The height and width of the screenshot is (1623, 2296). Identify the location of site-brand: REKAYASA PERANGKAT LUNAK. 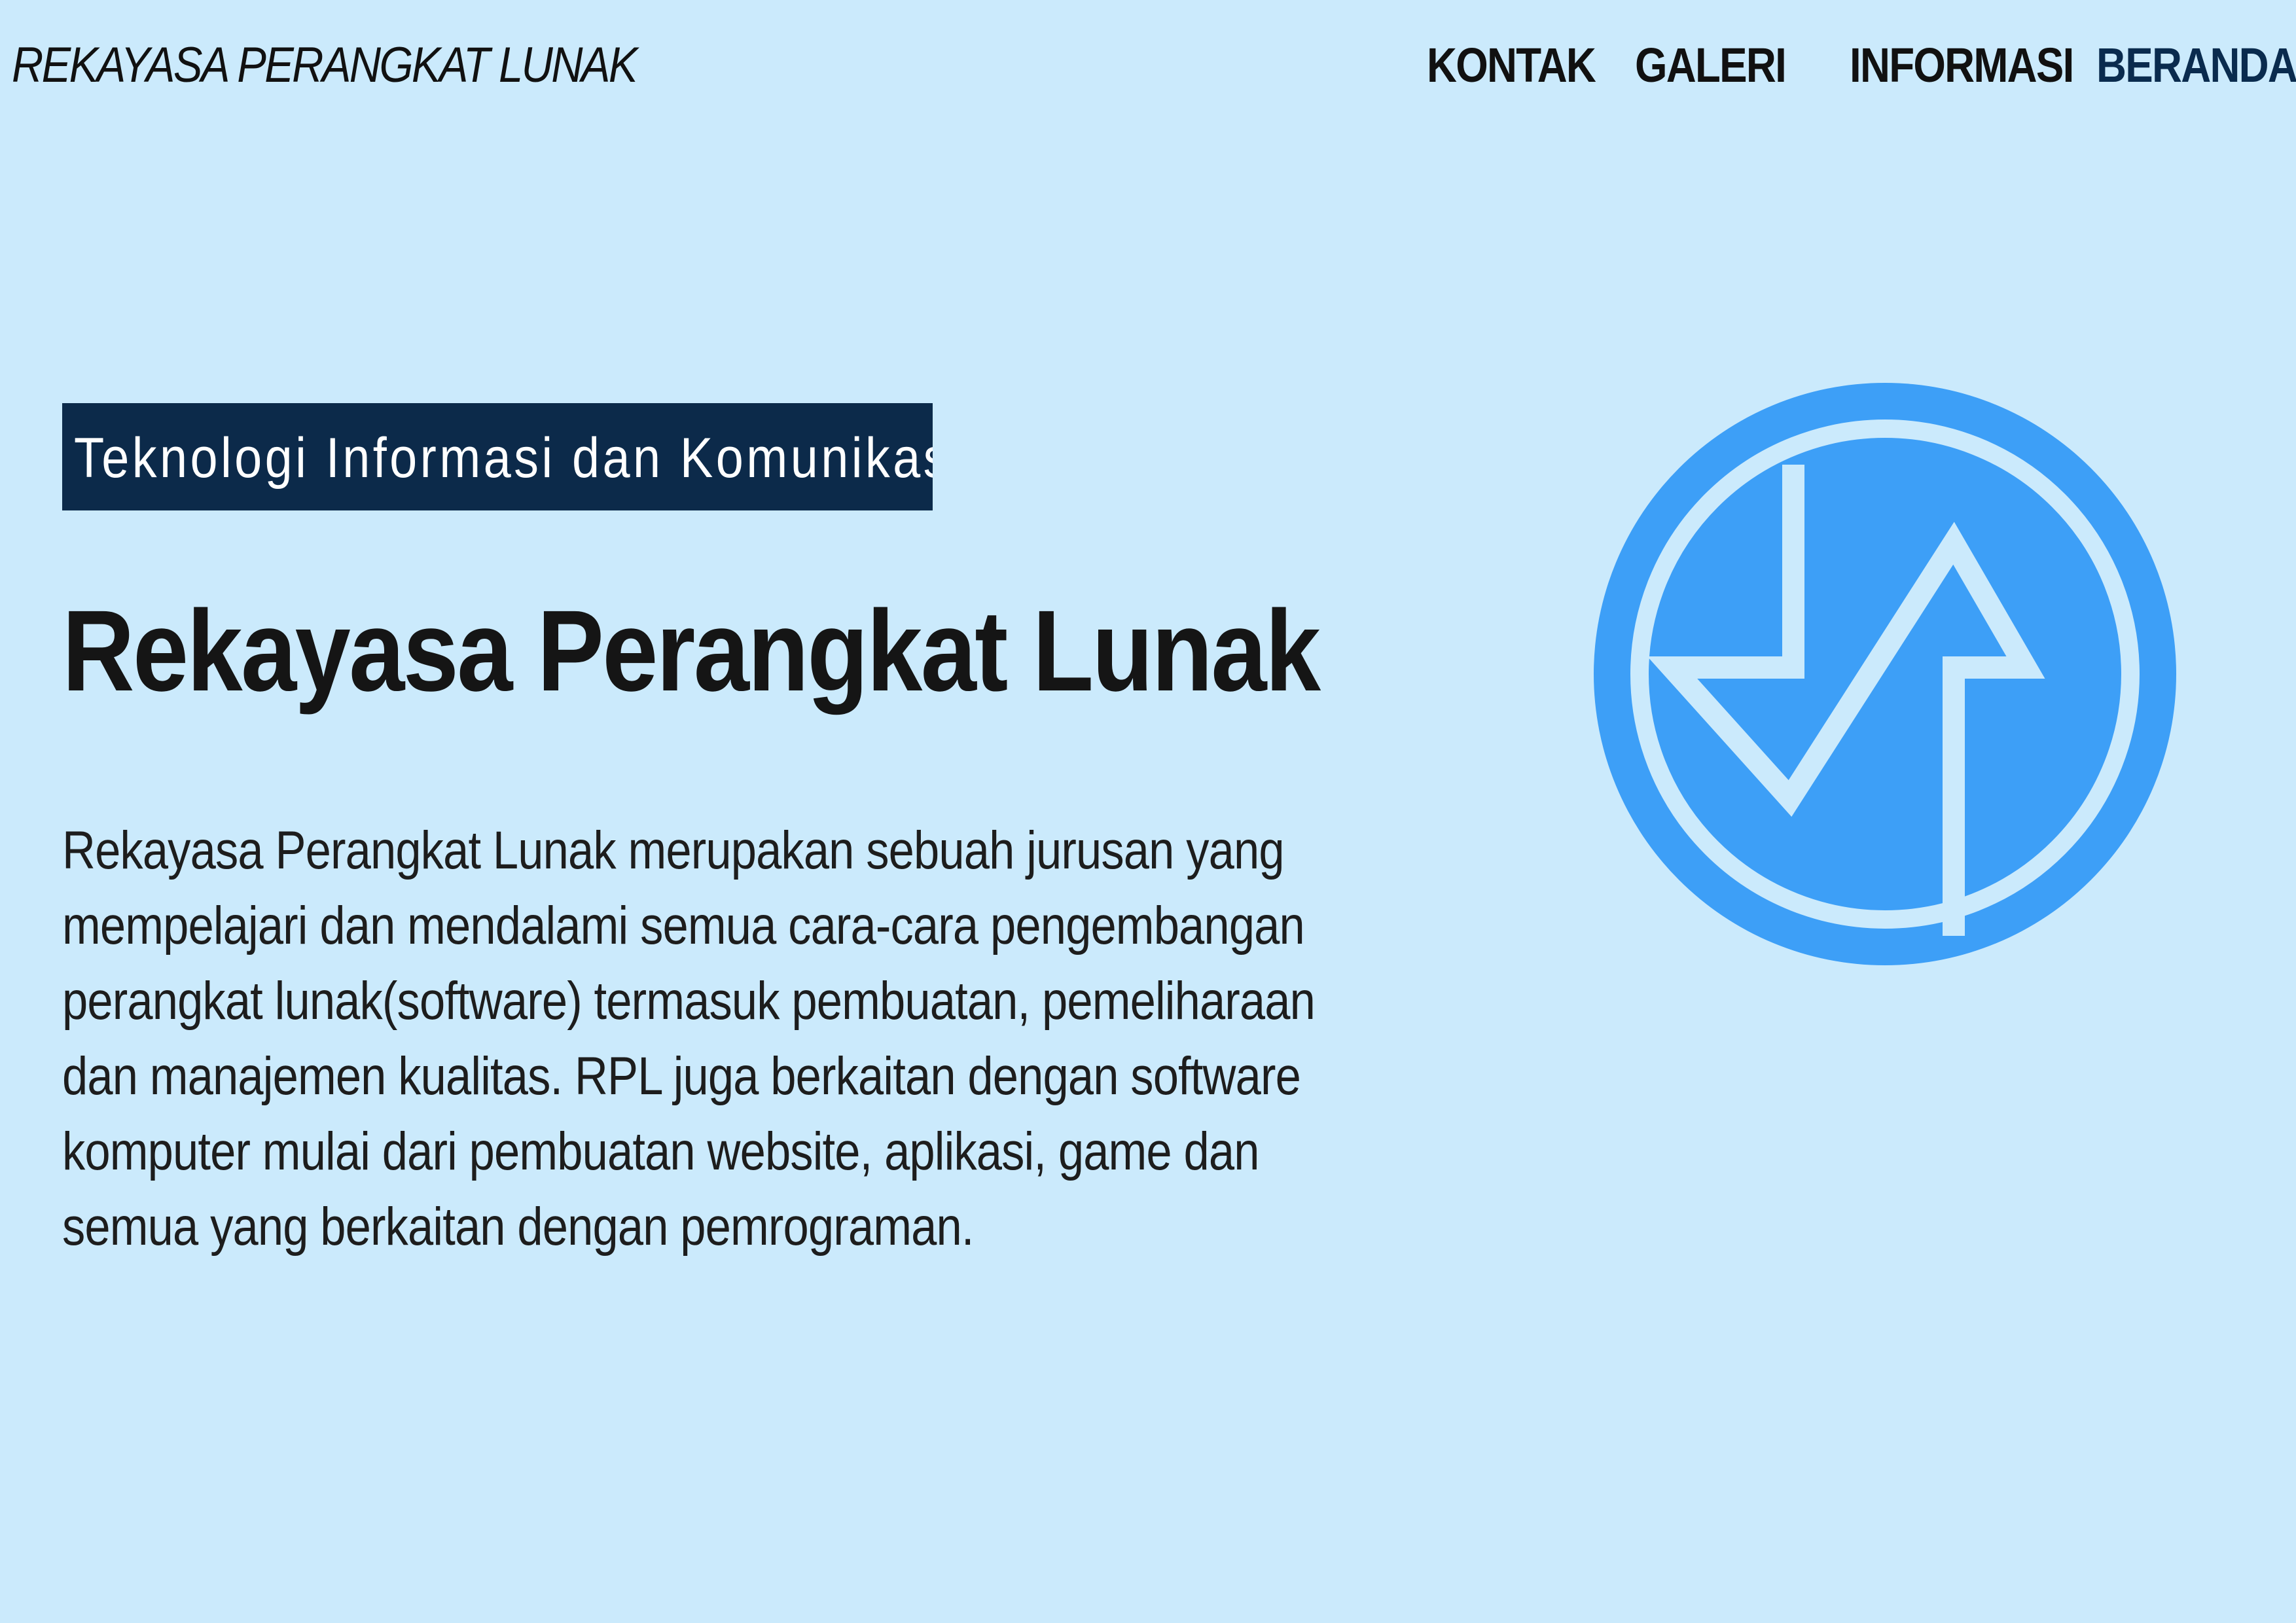
(324, 65).